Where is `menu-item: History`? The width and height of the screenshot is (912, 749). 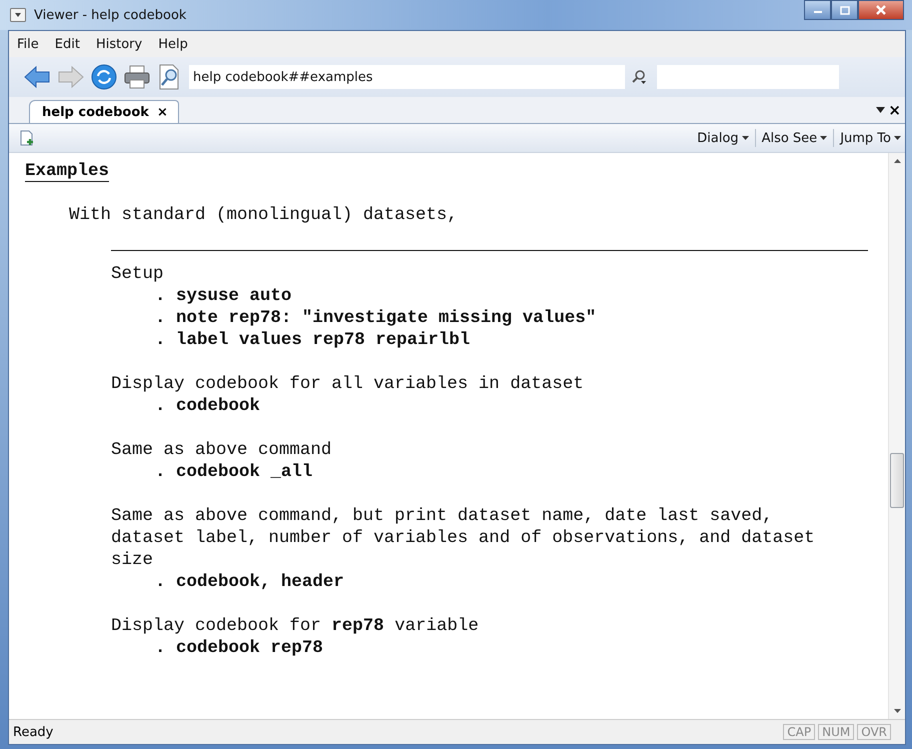
menu-item: History is located at coordinates (119, 44).